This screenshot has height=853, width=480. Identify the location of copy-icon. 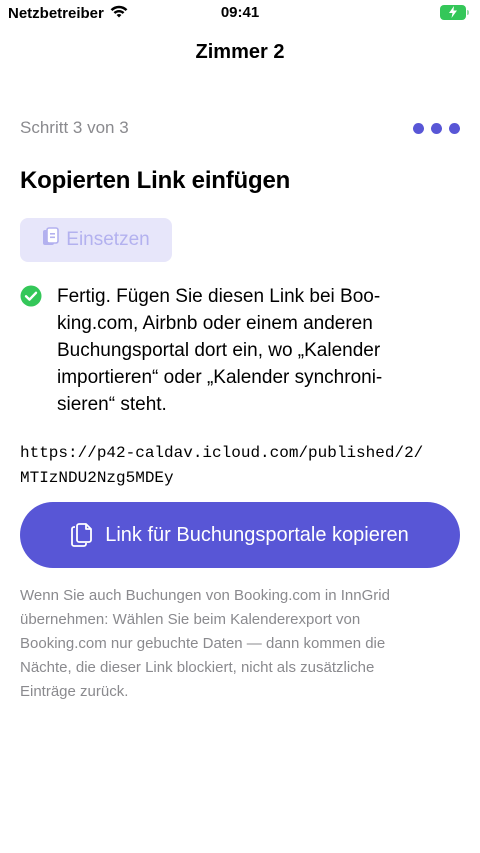
(82, 535).